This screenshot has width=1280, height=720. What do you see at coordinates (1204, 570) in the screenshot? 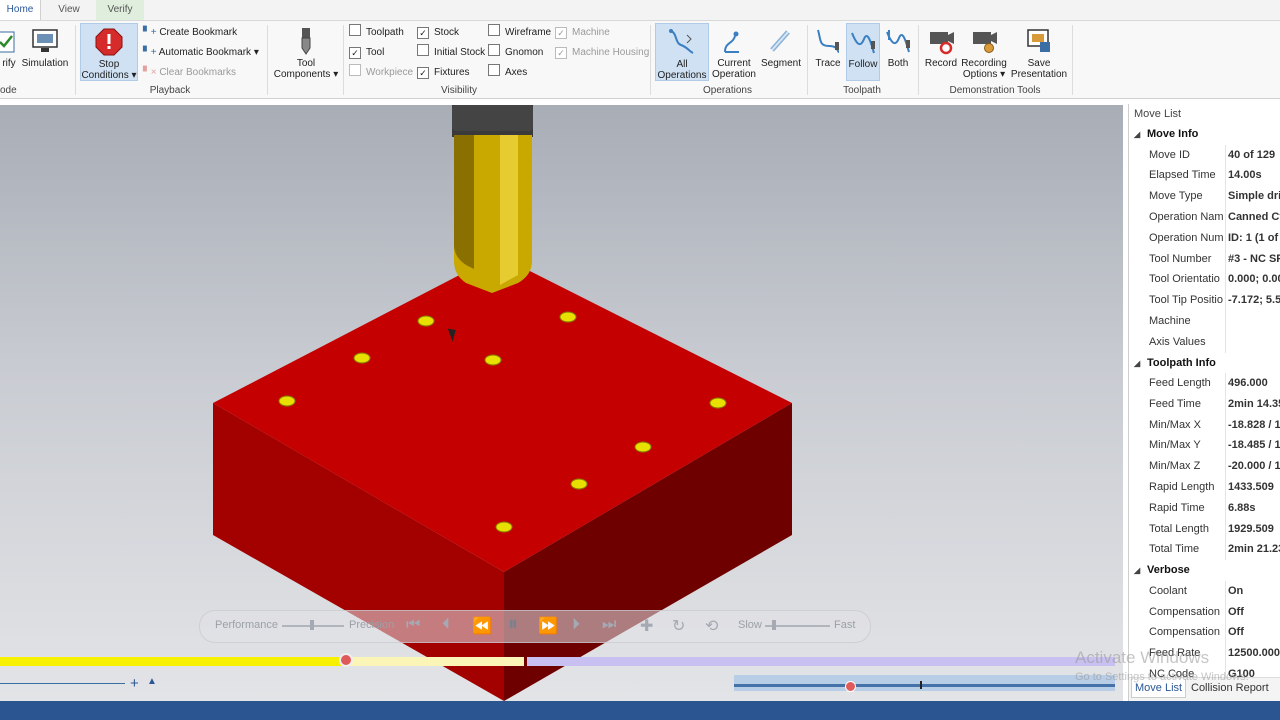
I see `section-header: ◢ Verbose` at bounding box center [1204, 570].